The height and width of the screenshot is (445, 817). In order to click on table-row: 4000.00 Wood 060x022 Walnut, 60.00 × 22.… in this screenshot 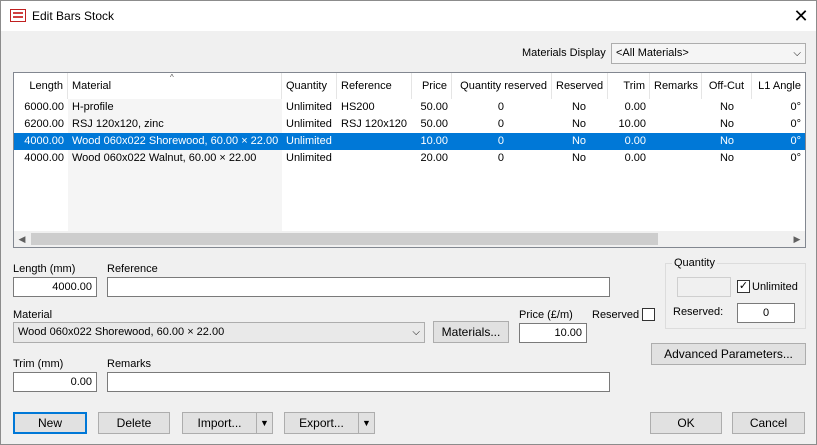, I will do `click(409, 158)`.